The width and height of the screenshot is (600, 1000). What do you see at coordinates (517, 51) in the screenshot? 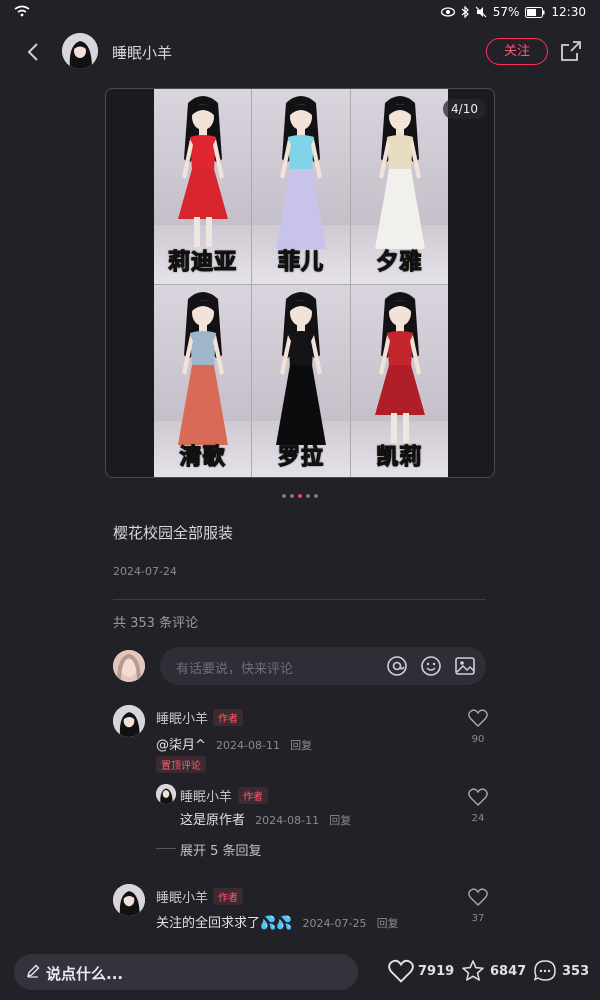
I see `follow-button: 关注` at bounding box center [517, 51].